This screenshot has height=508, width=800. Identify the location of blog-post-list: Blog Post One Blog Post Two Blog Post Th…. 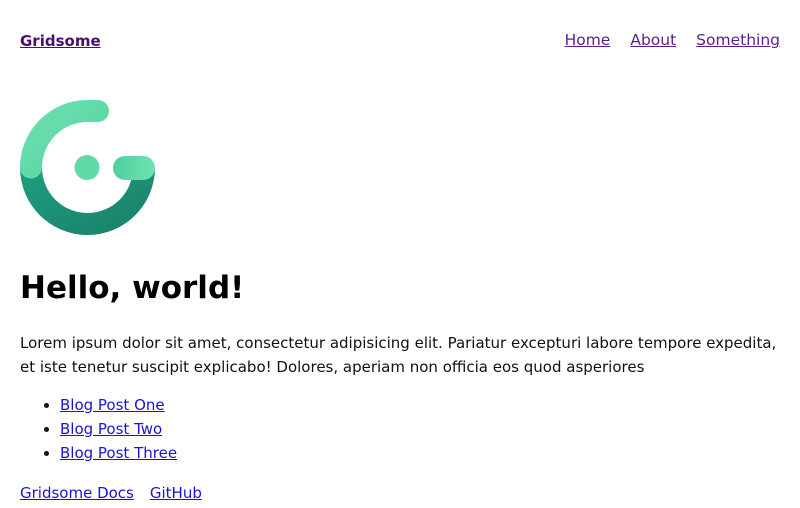
(400, 429).